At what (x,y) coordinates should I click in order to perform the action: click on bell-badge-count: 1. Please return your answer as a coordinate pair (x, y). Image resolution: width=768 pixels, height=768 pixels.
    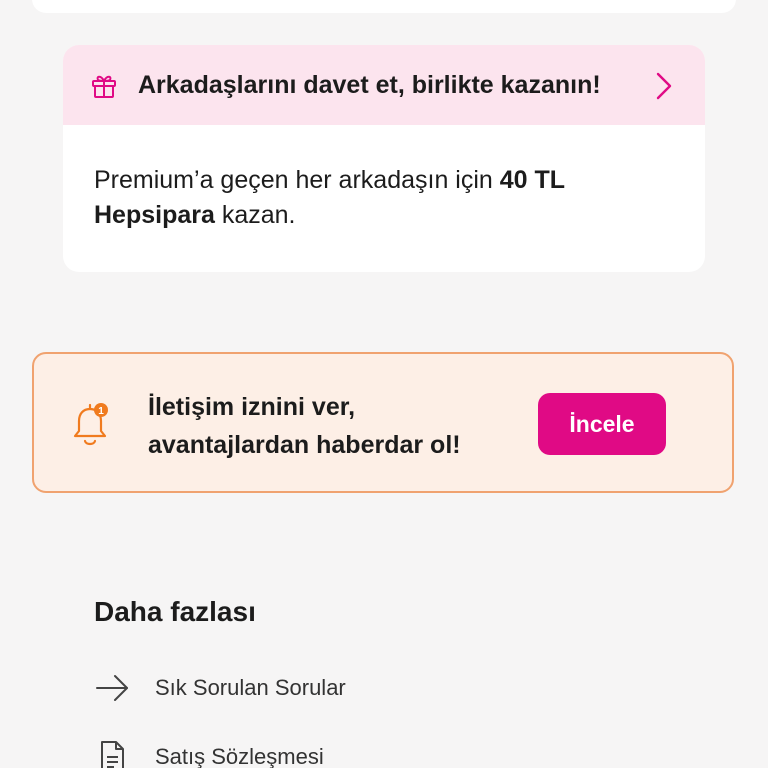
    Looking at the image, I should click on (101, 411).